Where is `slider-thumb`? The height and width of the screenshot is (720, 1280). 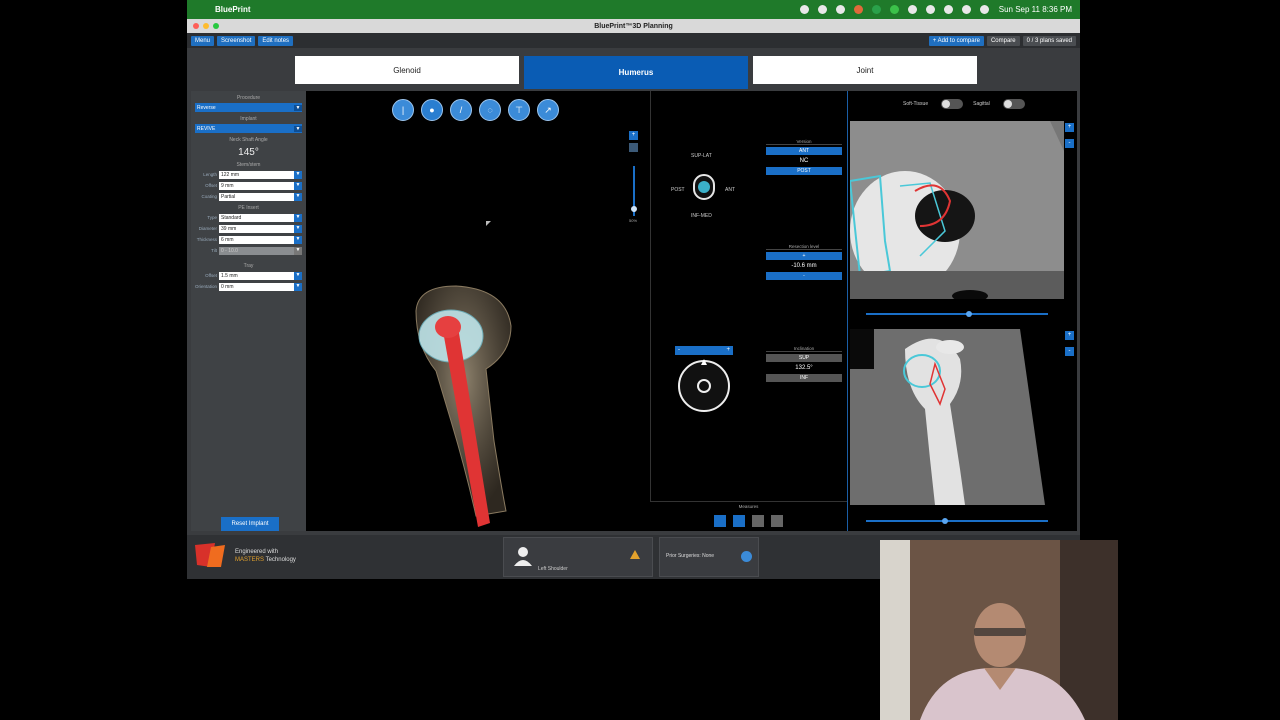
slider-thumb is located at coordinates (634, 209).